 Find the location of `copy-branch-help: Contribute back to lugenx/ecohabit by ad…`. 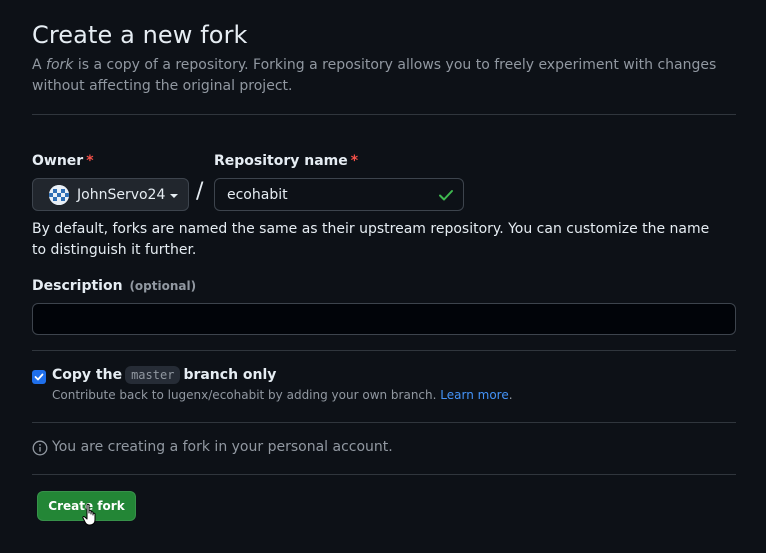

copy-branch-help: Contribute back to lugenx/ecohabit by ad… is located at coordinates (282, 395).